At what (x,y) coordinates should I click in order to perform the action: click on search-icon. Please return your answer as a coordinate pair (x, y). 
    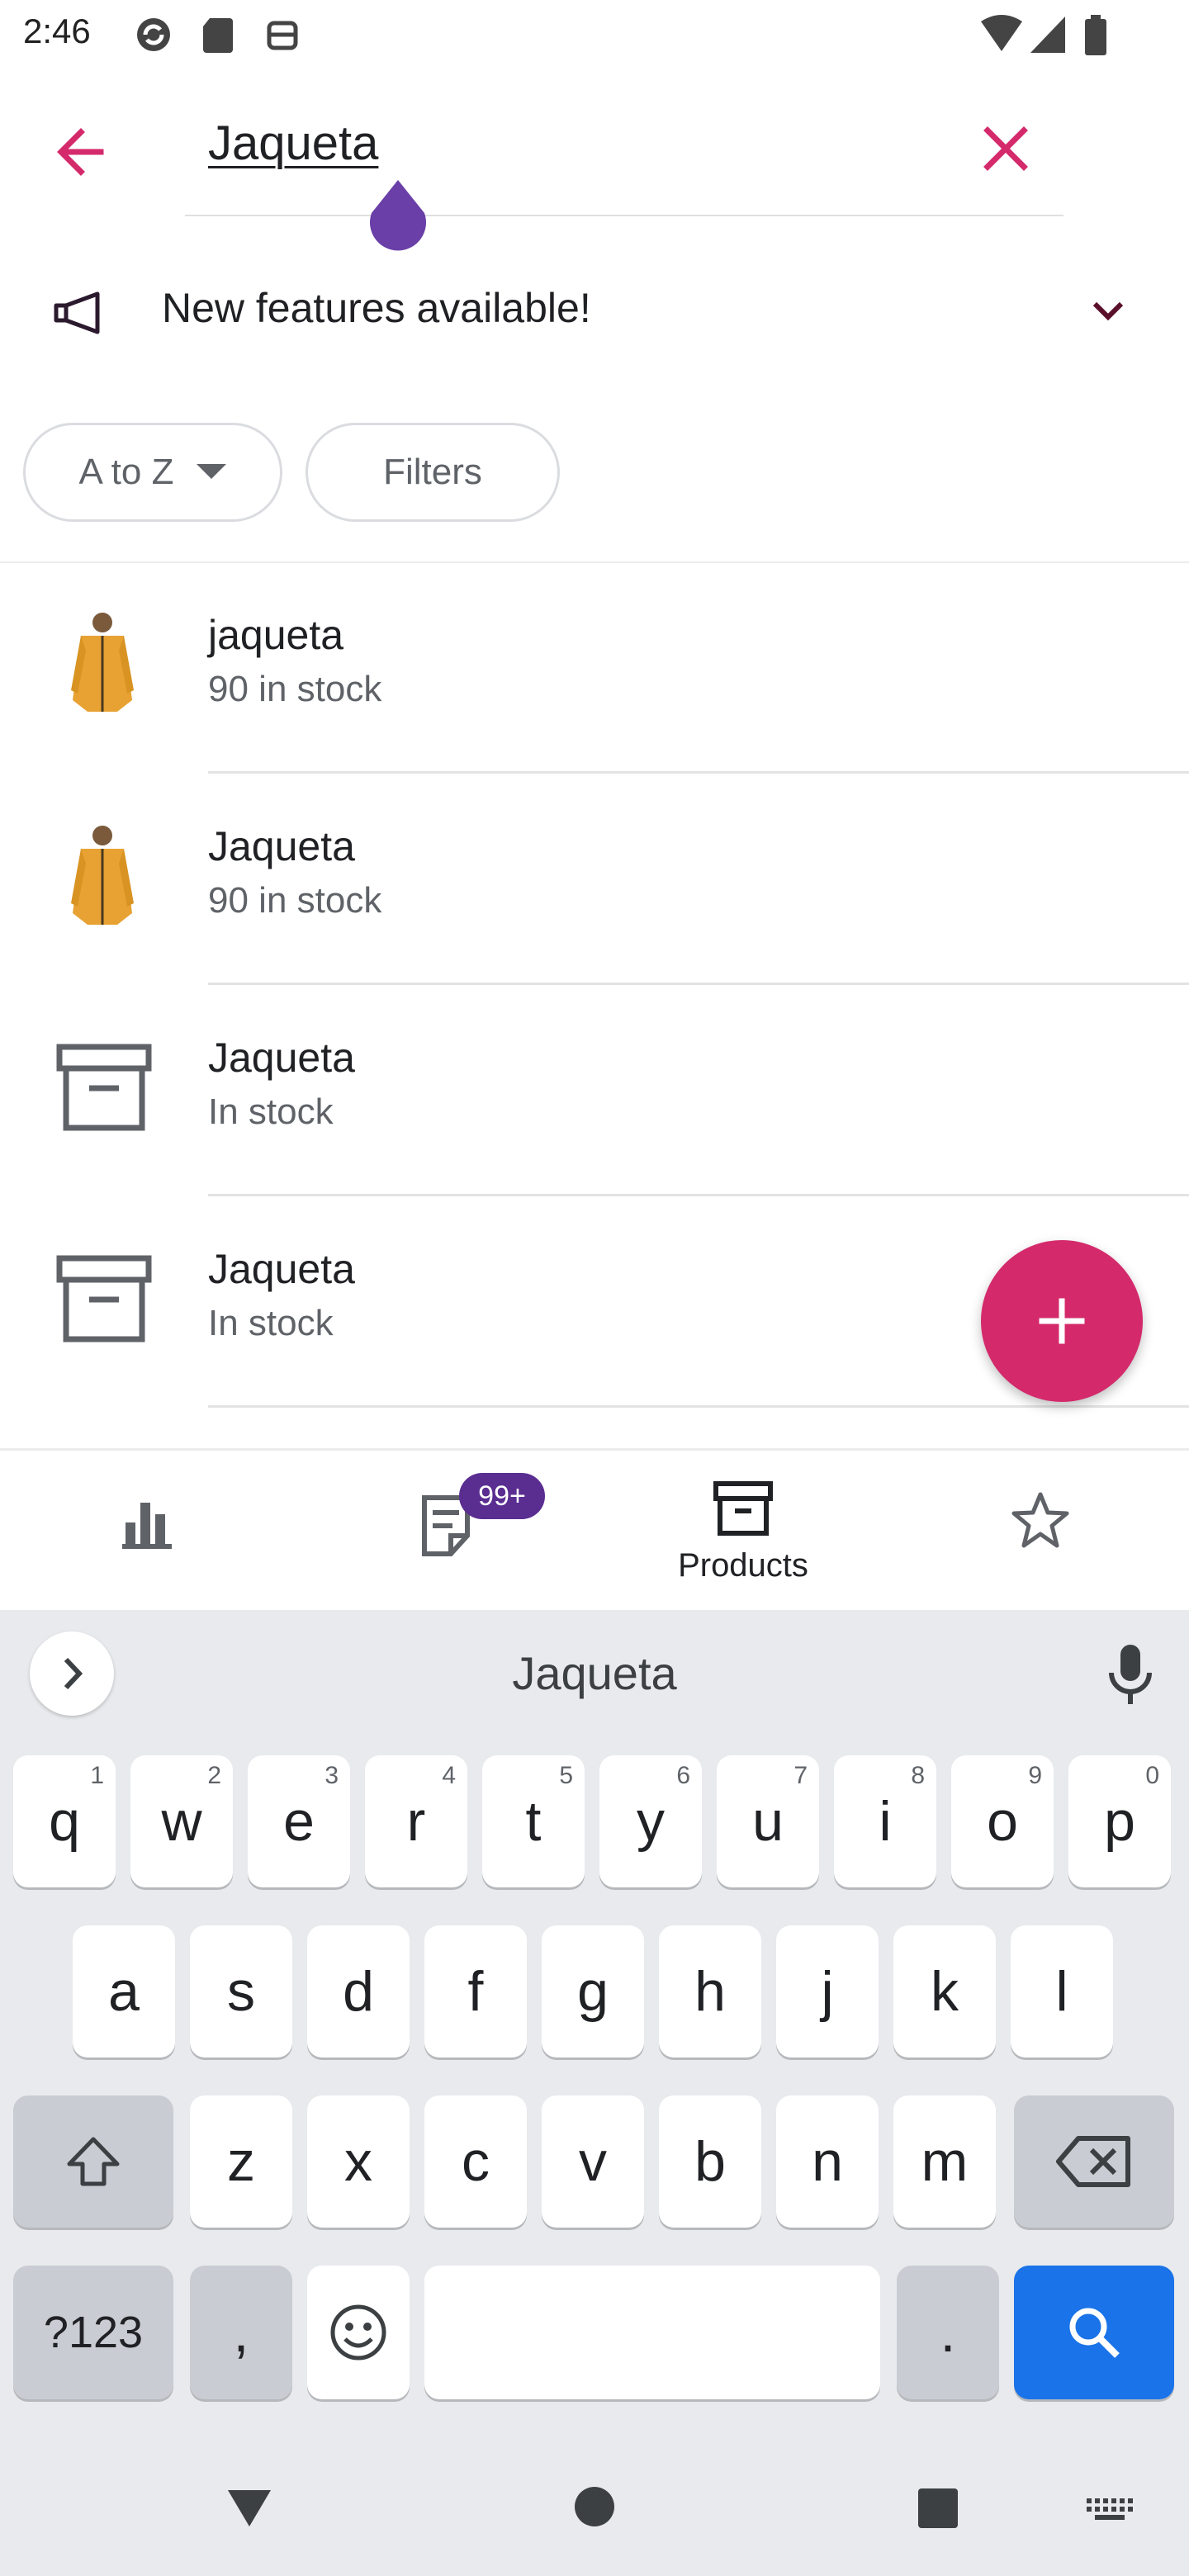
    Looking at the image, I should click on (1094, 2333).